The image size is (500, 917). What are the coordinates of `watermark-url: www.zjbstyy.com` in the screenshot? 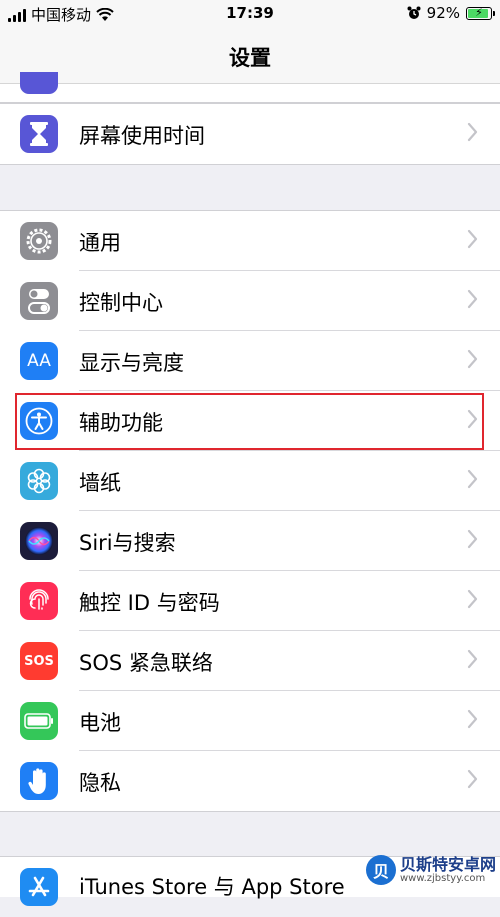 It's located at (442, 879).